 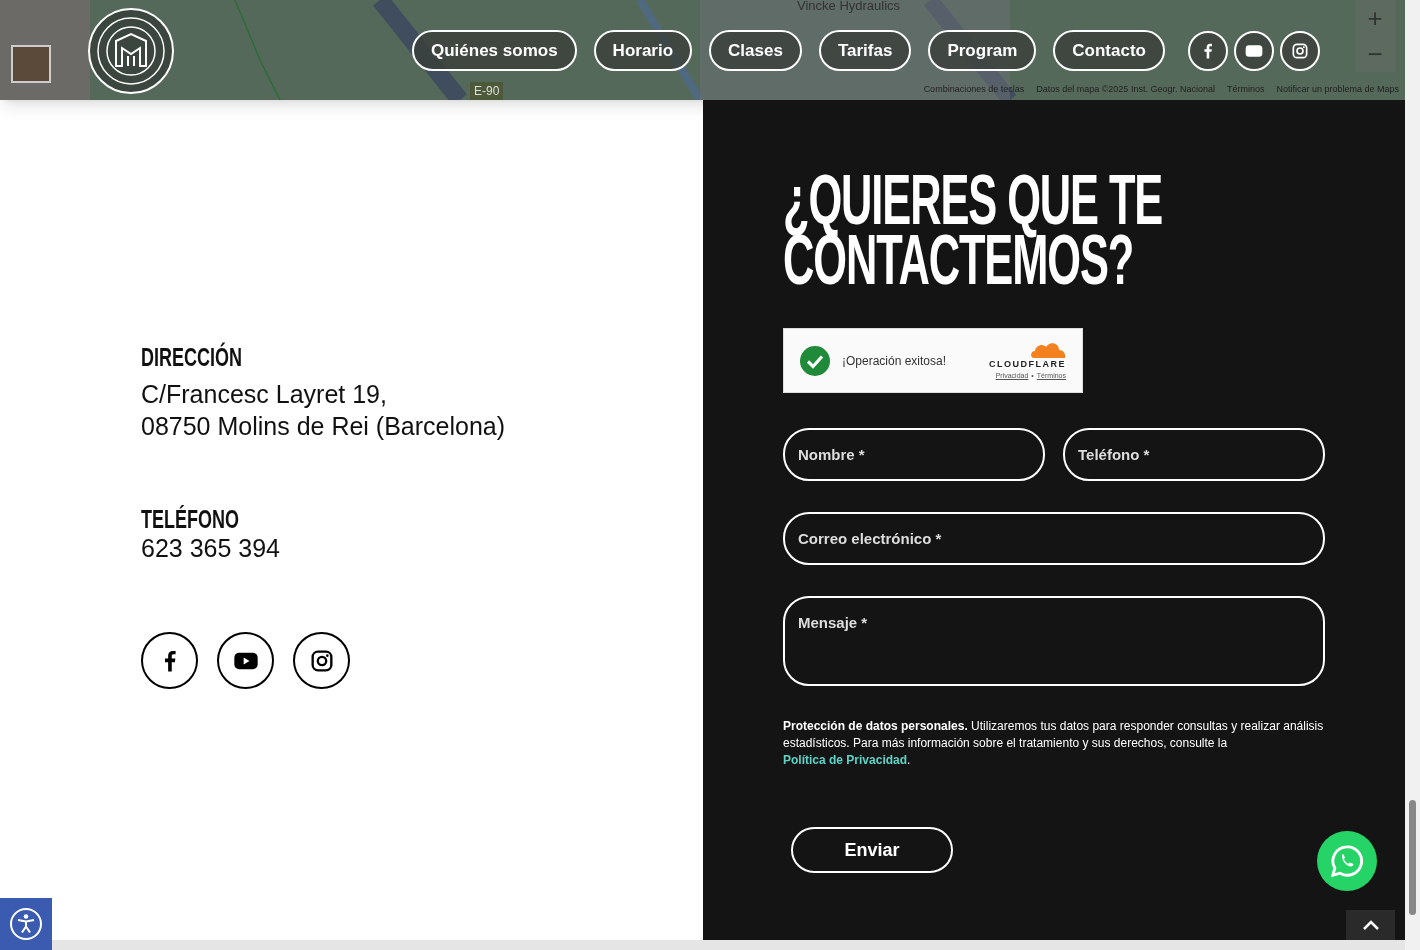 I want to click on captcha-status: ¡Operación exitosa!, so click(x=895, y=361).